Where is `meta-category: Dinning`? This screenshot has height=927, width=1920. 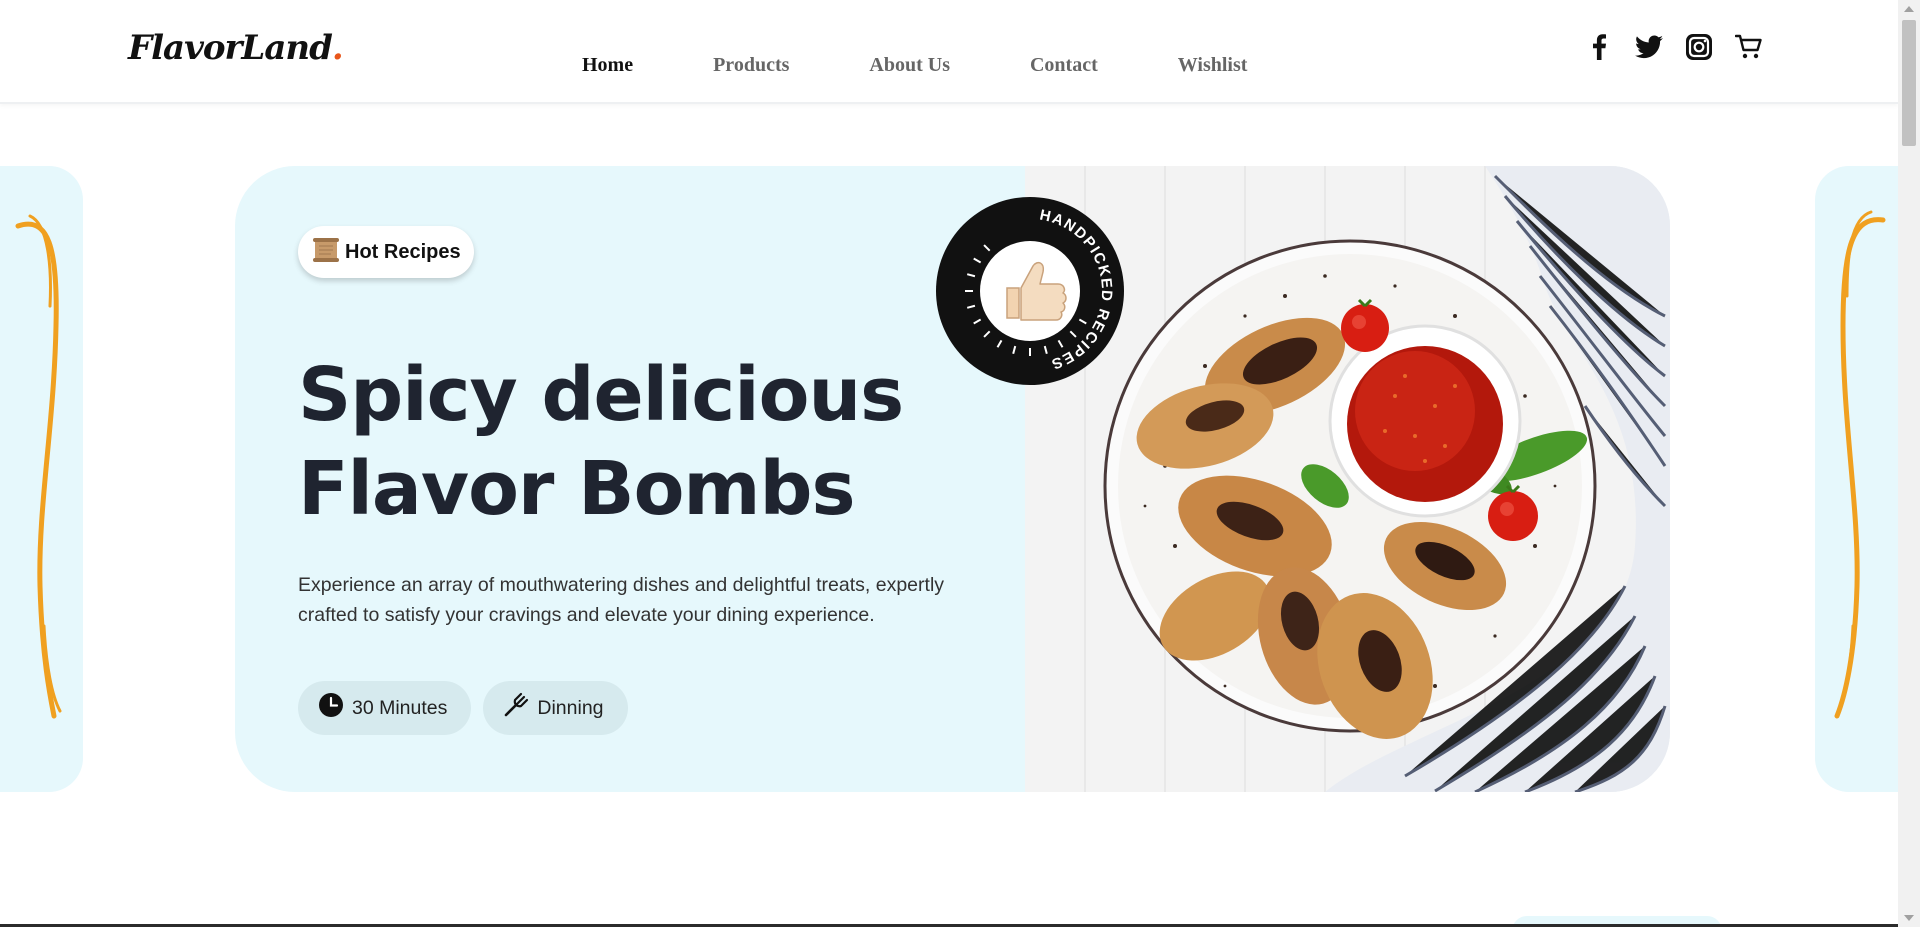 meta-category: Dinning is located at coordinates (555, 708).